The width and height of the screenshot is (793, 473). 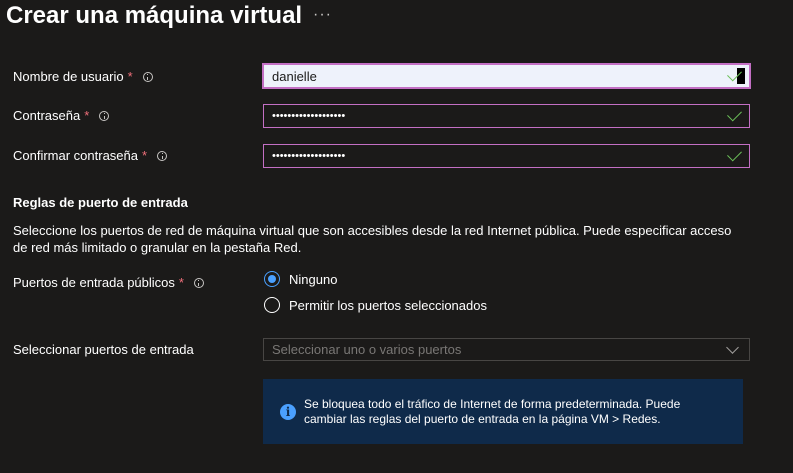 I want to click on select-ports-dropdown: Seleccionar uno o varios puertos, so click(x=506, y=349).